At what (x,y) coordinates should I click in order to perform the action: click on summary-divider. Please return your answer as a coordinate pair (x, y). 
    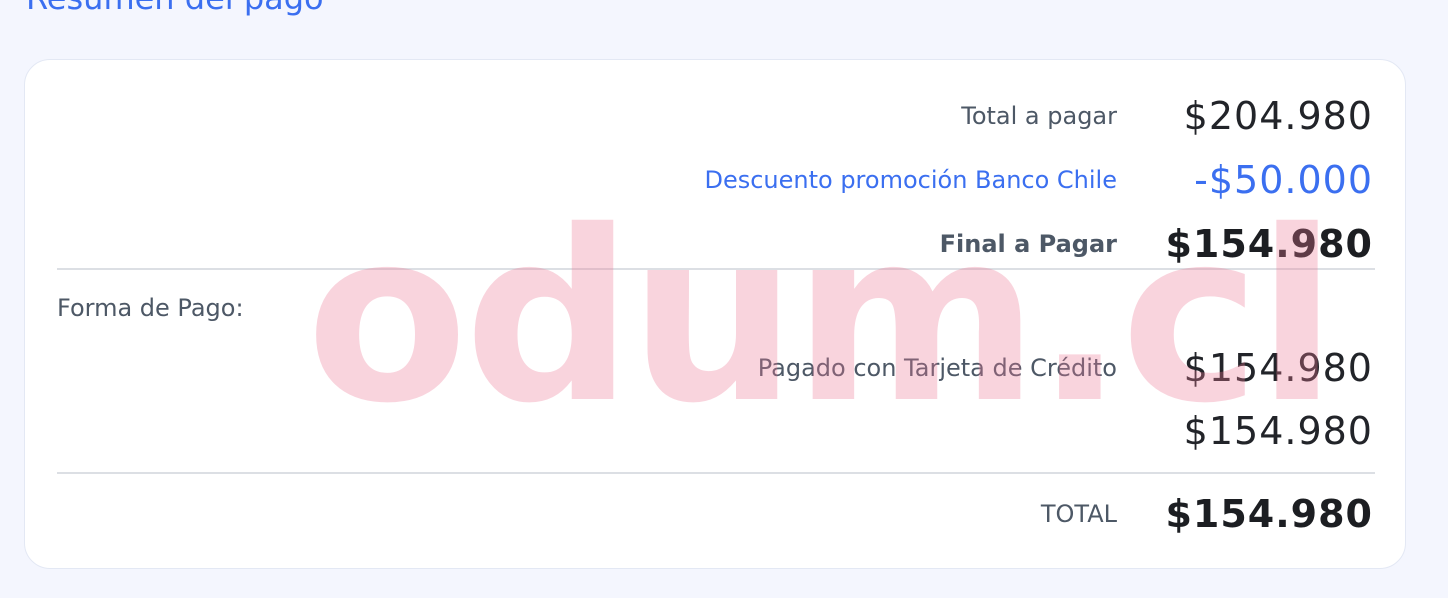
    Looking at the image, I should click on (716, 269).